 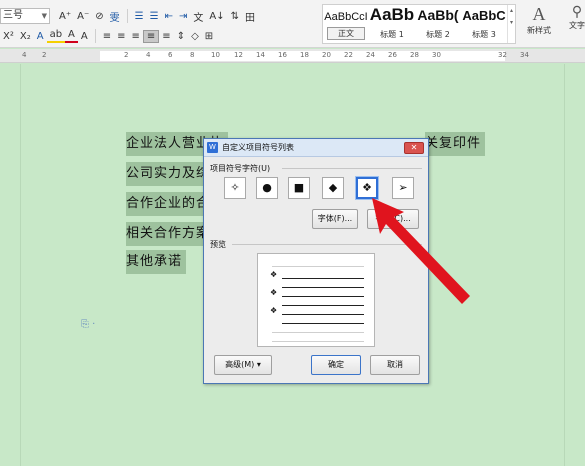 I want to click on style-caption: 标题 2, so click(x=438, y=34).